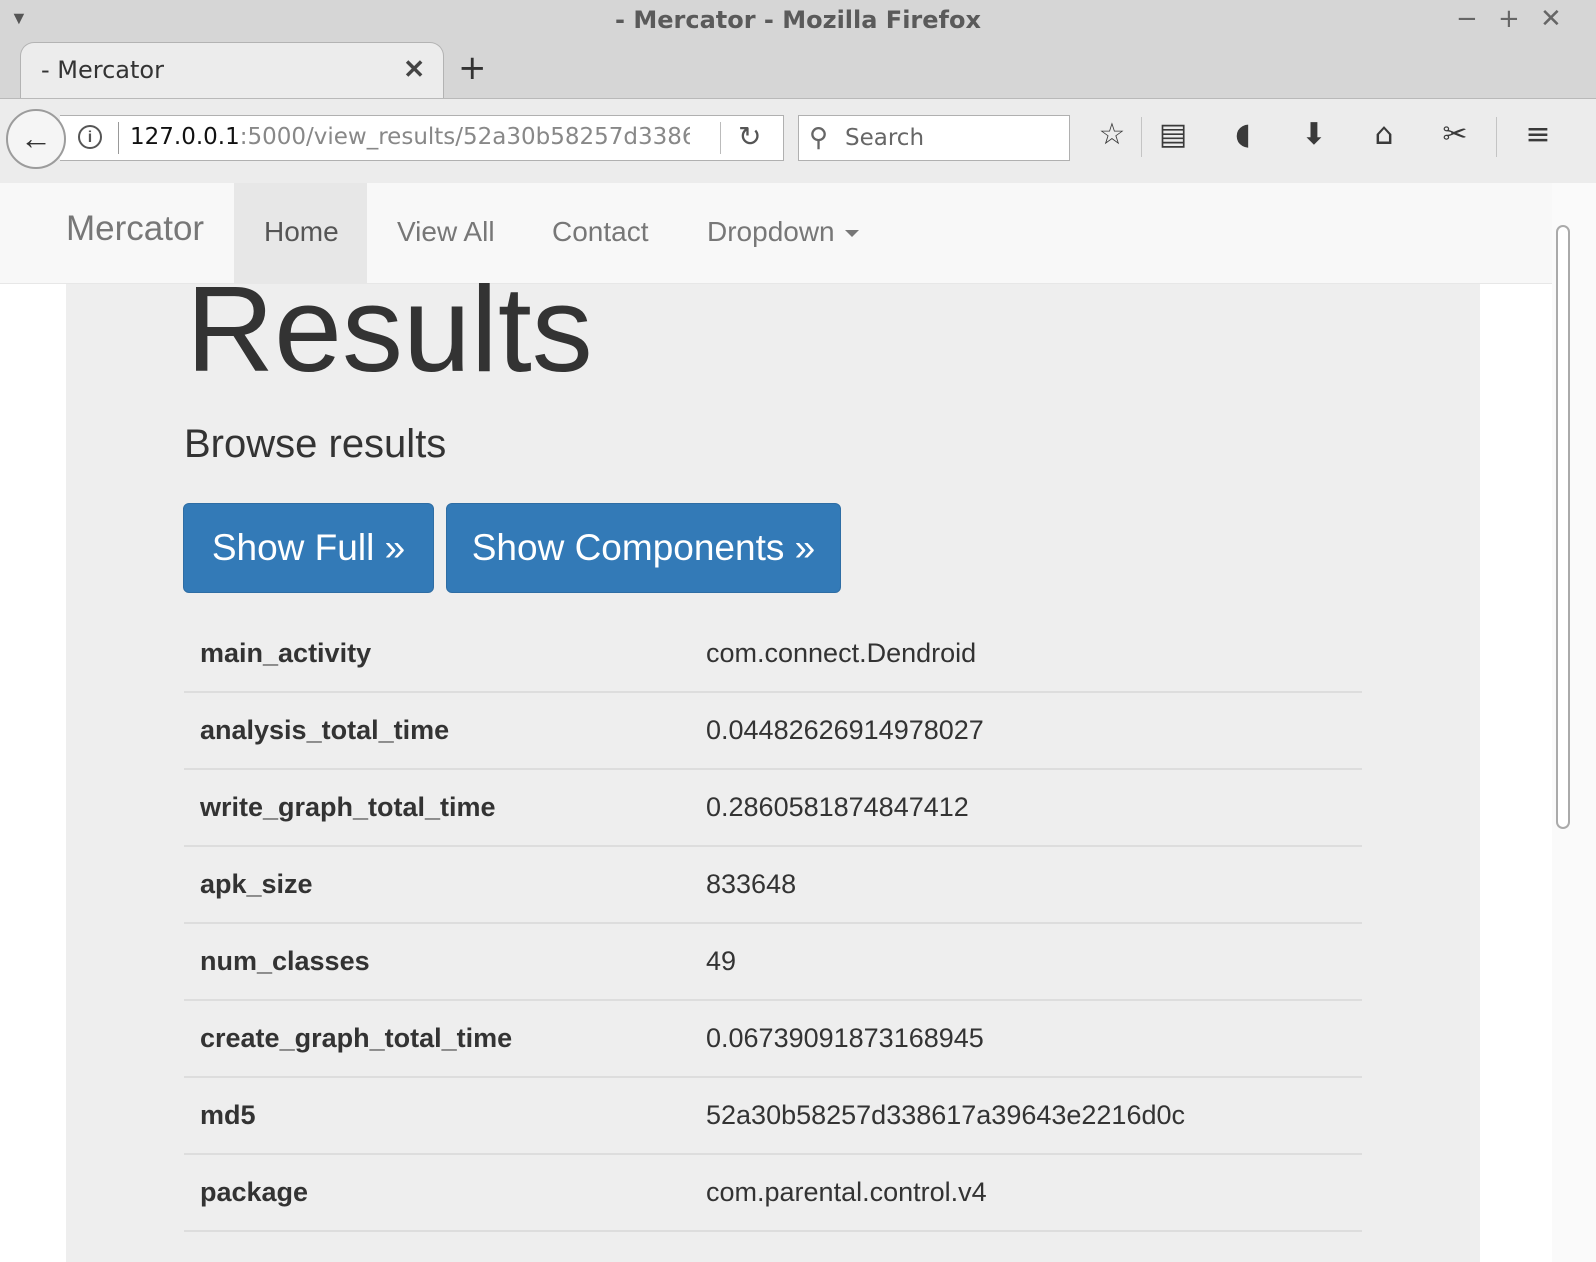 Image resolution: width=1596 pixels, height=1262 pixels. I want to click on downloads-icon: ⬇, so click(1314, 134).